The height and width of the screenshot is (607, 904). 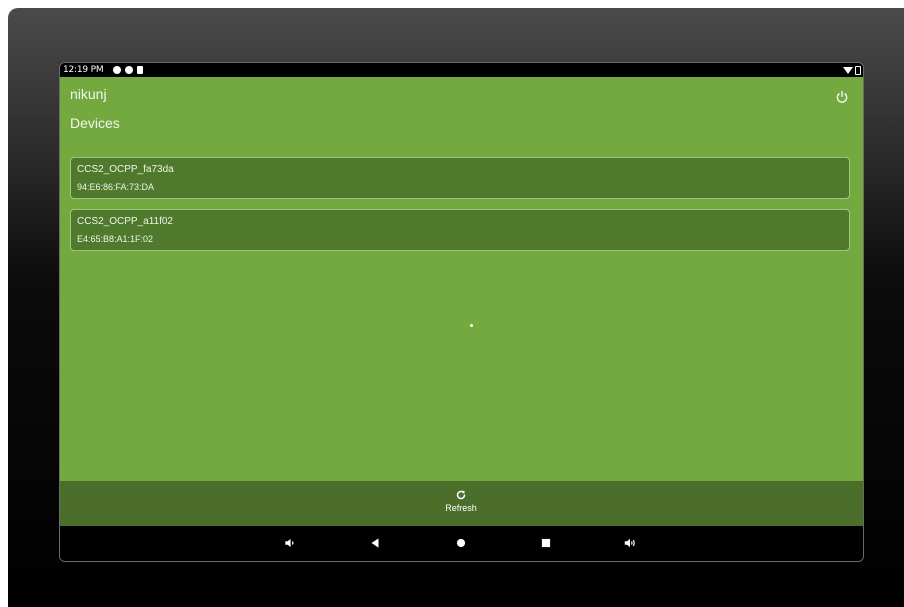 I want to click on device-name: CCS2_OCPP_fa73da, so click(x=125, y=169).